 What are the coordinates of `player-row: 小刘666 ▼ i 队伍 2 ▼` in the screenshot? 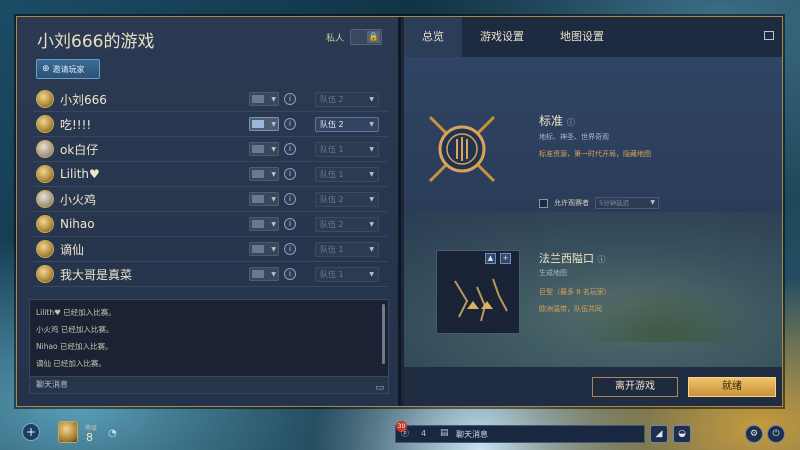 It's located at (210, 99).